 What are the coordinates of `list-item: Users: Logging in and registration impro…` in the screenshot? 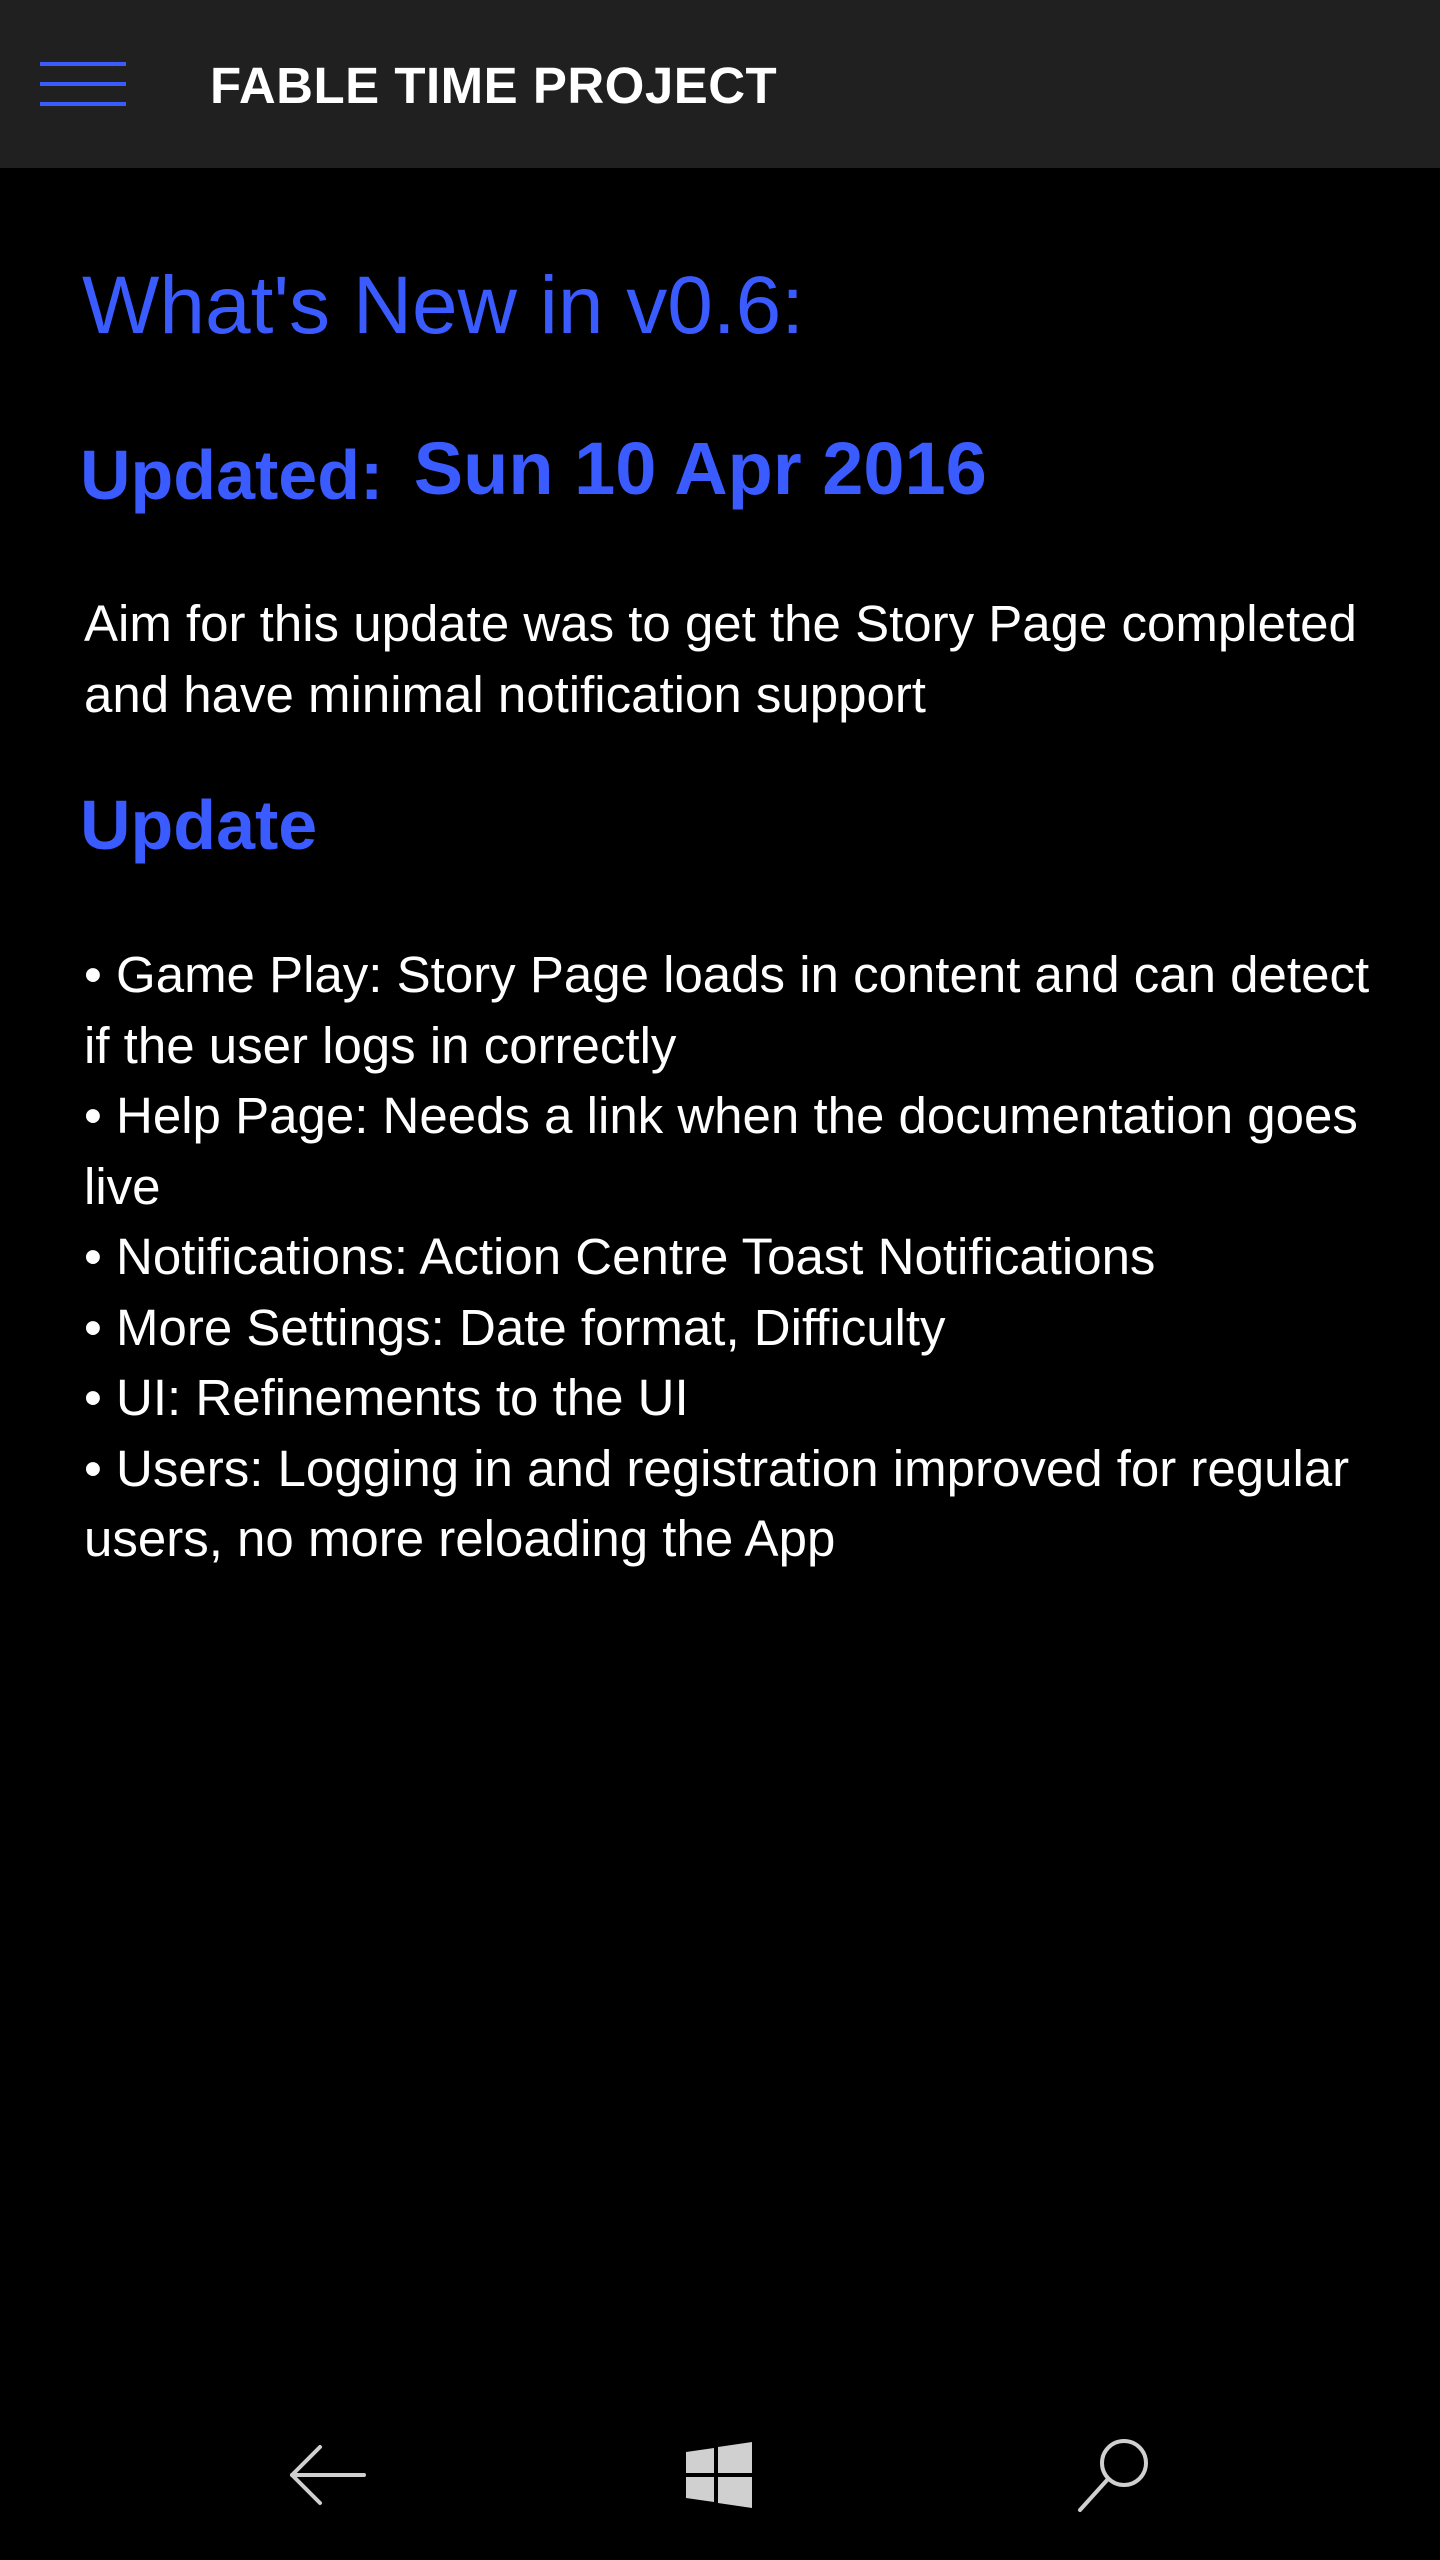 It's located at (734, 1504).